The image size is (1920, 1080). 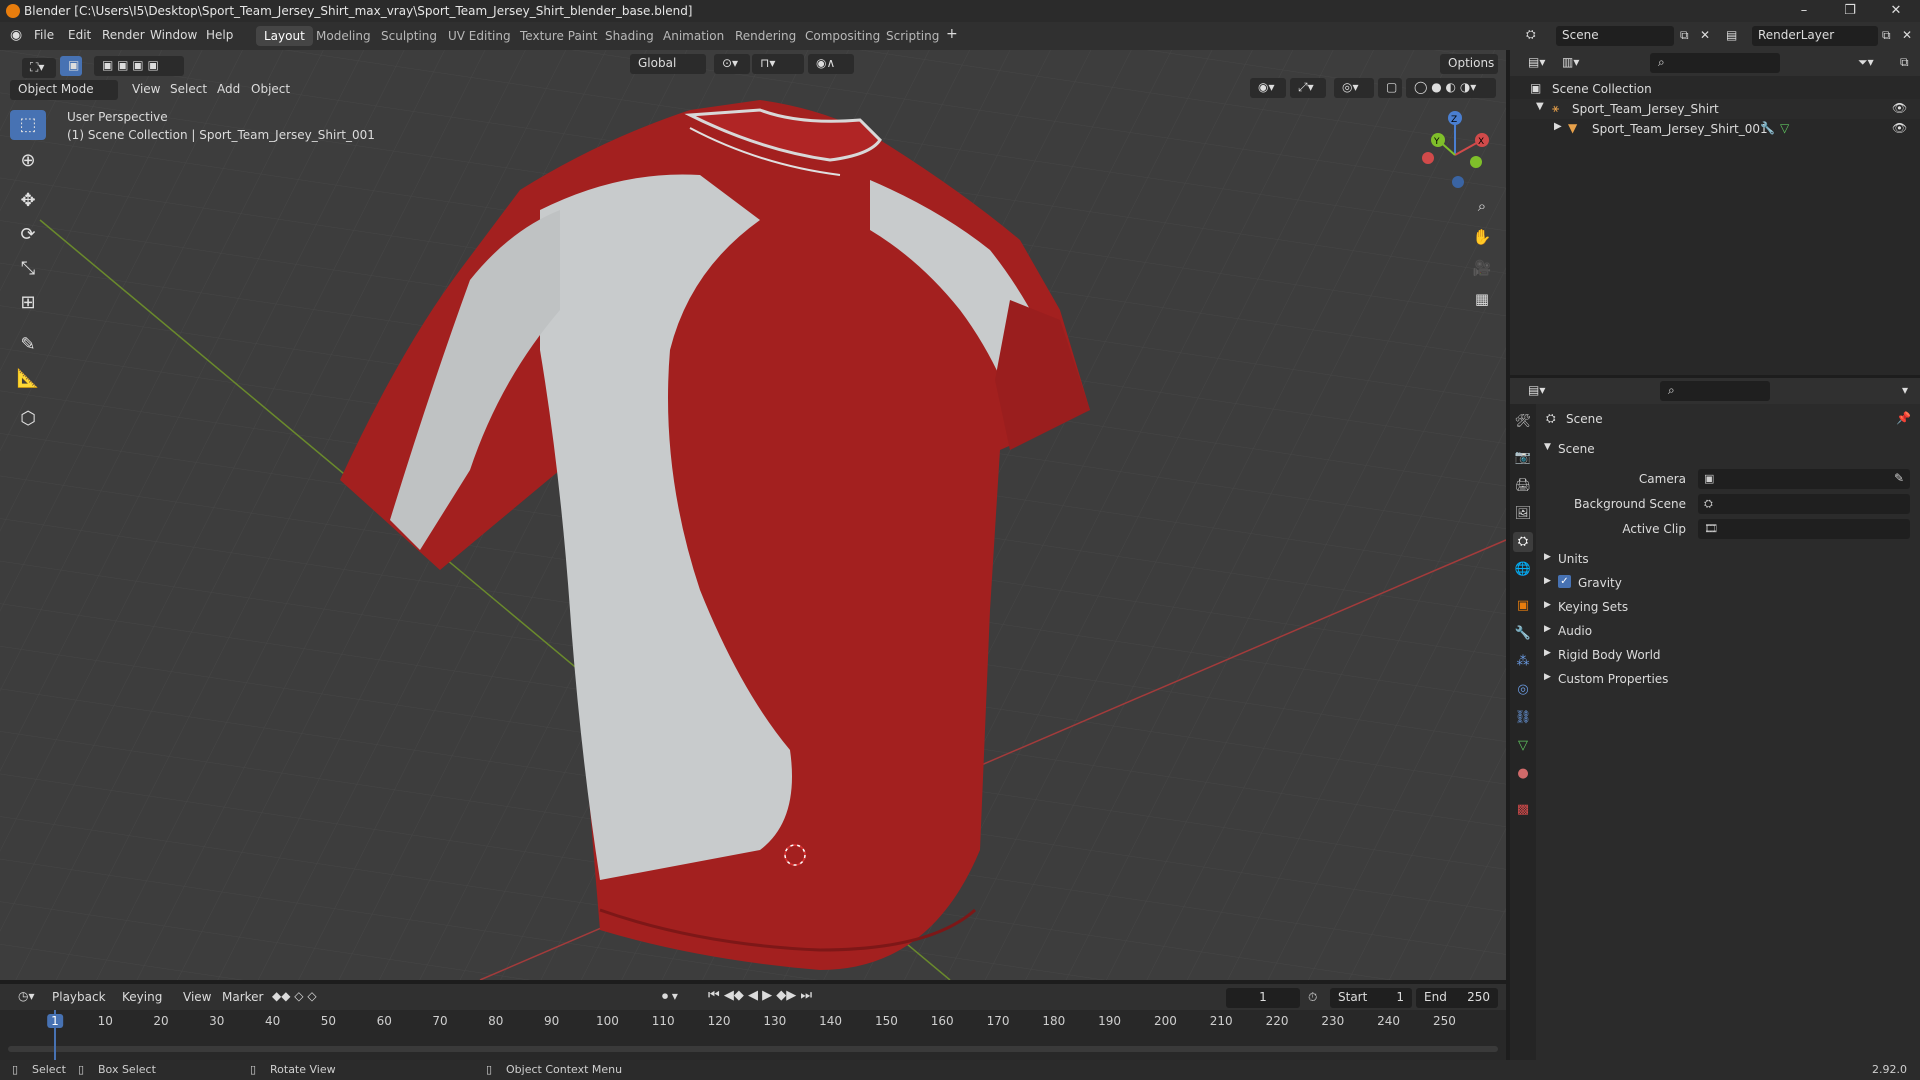 What do you see at coordinates (1569, 63) in the screenshot?
I see `display-mode-icon: ▥▾` at bounding box center [1569, 63].